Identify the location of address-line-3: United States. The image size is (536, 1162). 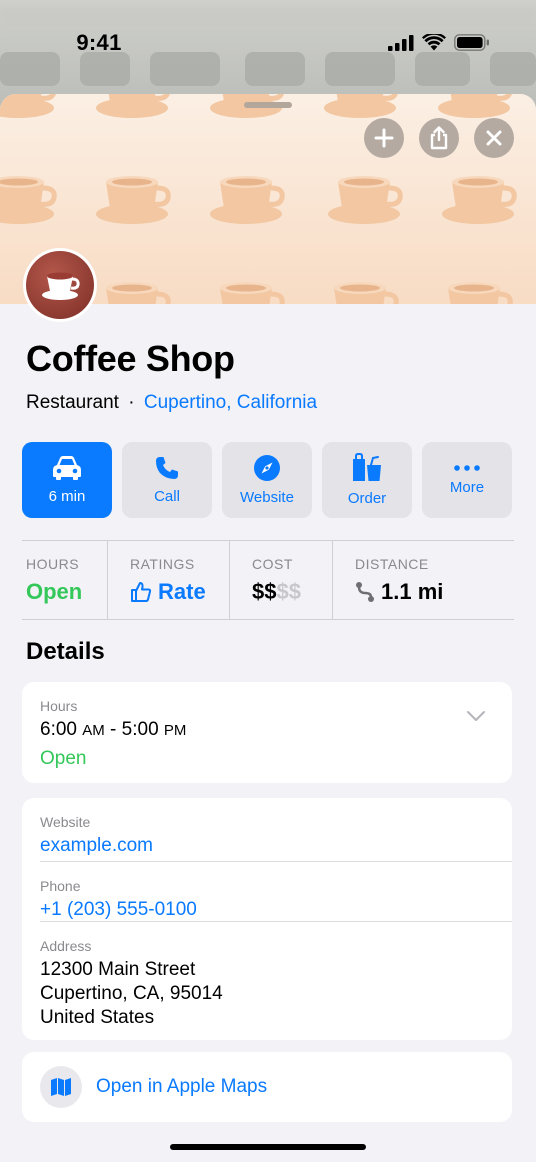
(97, 1017).